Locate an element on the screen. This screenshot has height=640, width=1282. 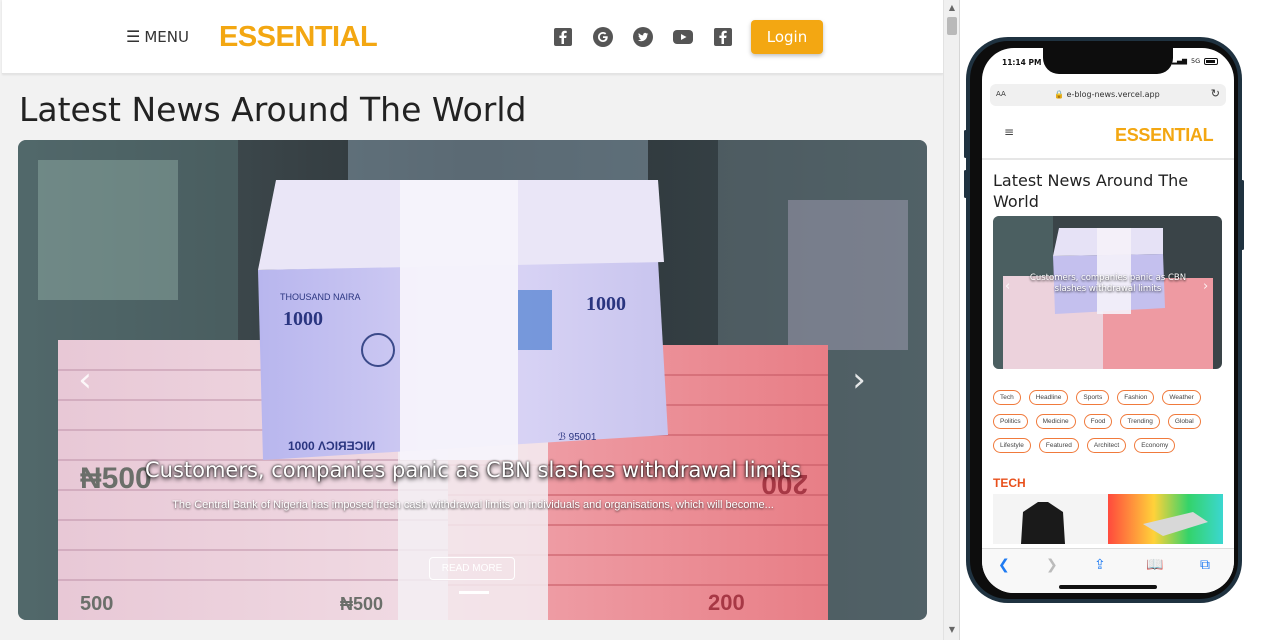
mobile-carousel-next-button: › is located at coordinates (1205, 286).